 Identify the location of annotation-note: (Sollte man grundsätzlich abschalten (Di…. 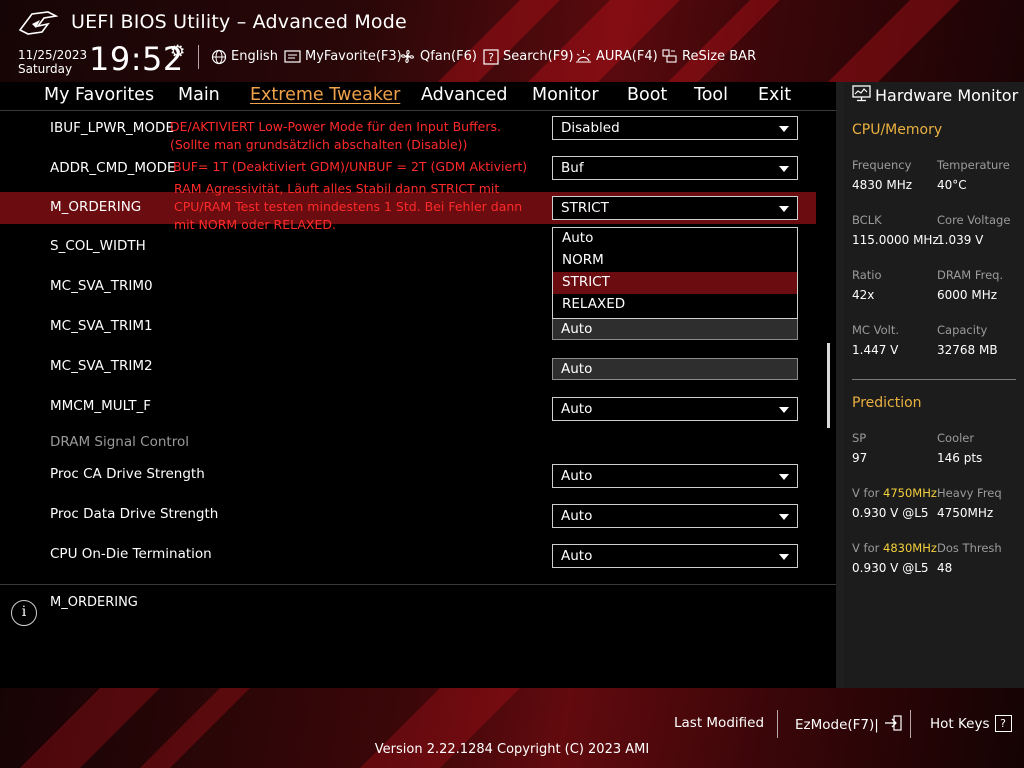
(319, 144).